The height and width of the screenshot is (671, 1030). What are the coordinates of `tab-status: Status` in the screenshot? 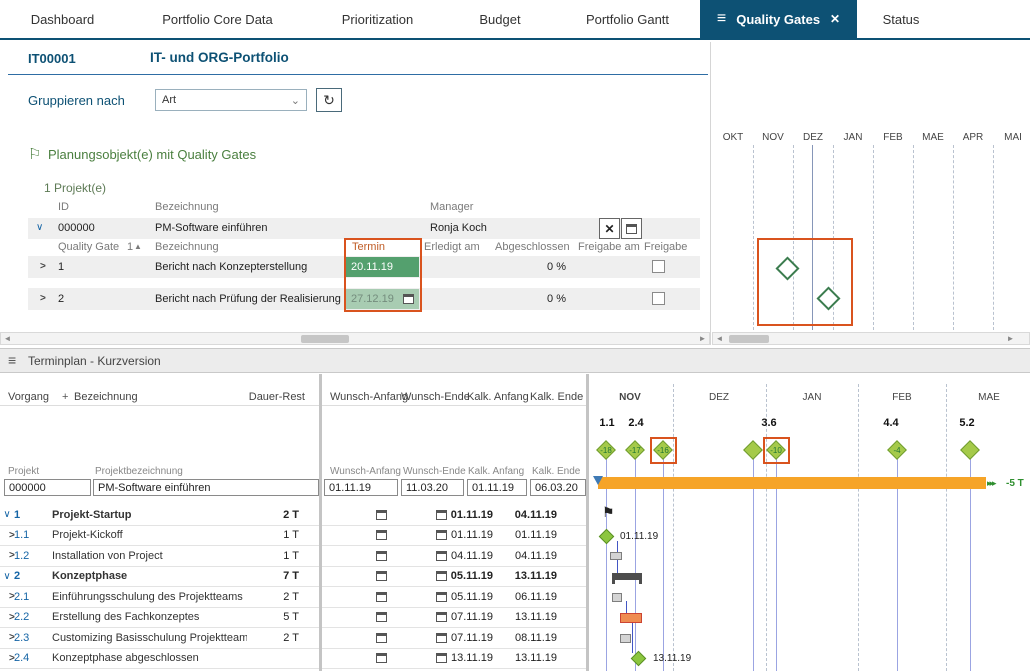 It's located at (901, 19).